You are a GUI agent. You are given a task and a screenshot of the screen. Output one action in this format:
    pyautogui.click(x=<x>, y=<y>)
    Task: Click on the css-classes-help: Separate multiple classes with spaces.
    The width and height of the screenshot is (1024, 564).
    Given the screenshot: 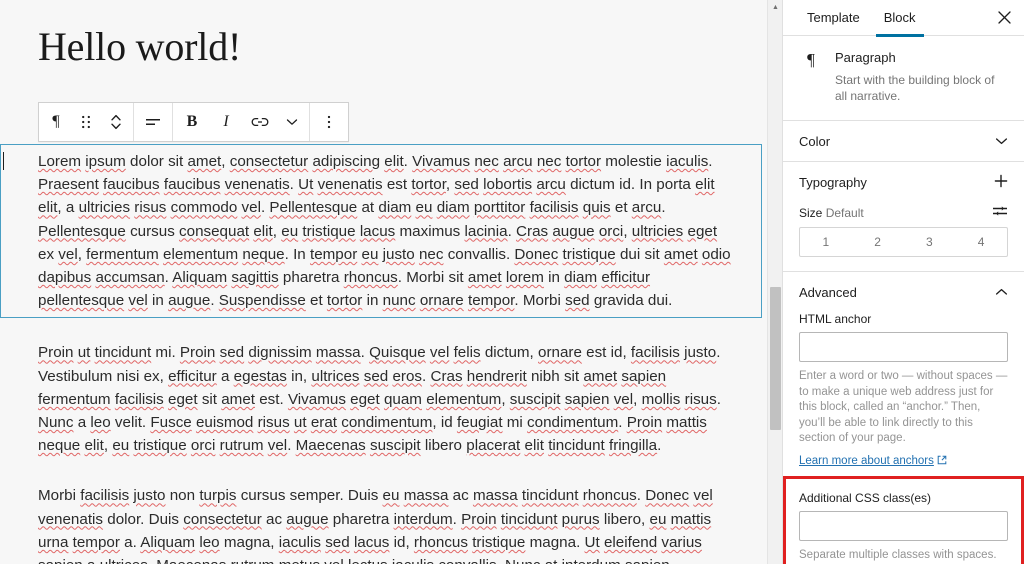 What is the action you would take?
    pyautogui.click(x=898, y=554)
    